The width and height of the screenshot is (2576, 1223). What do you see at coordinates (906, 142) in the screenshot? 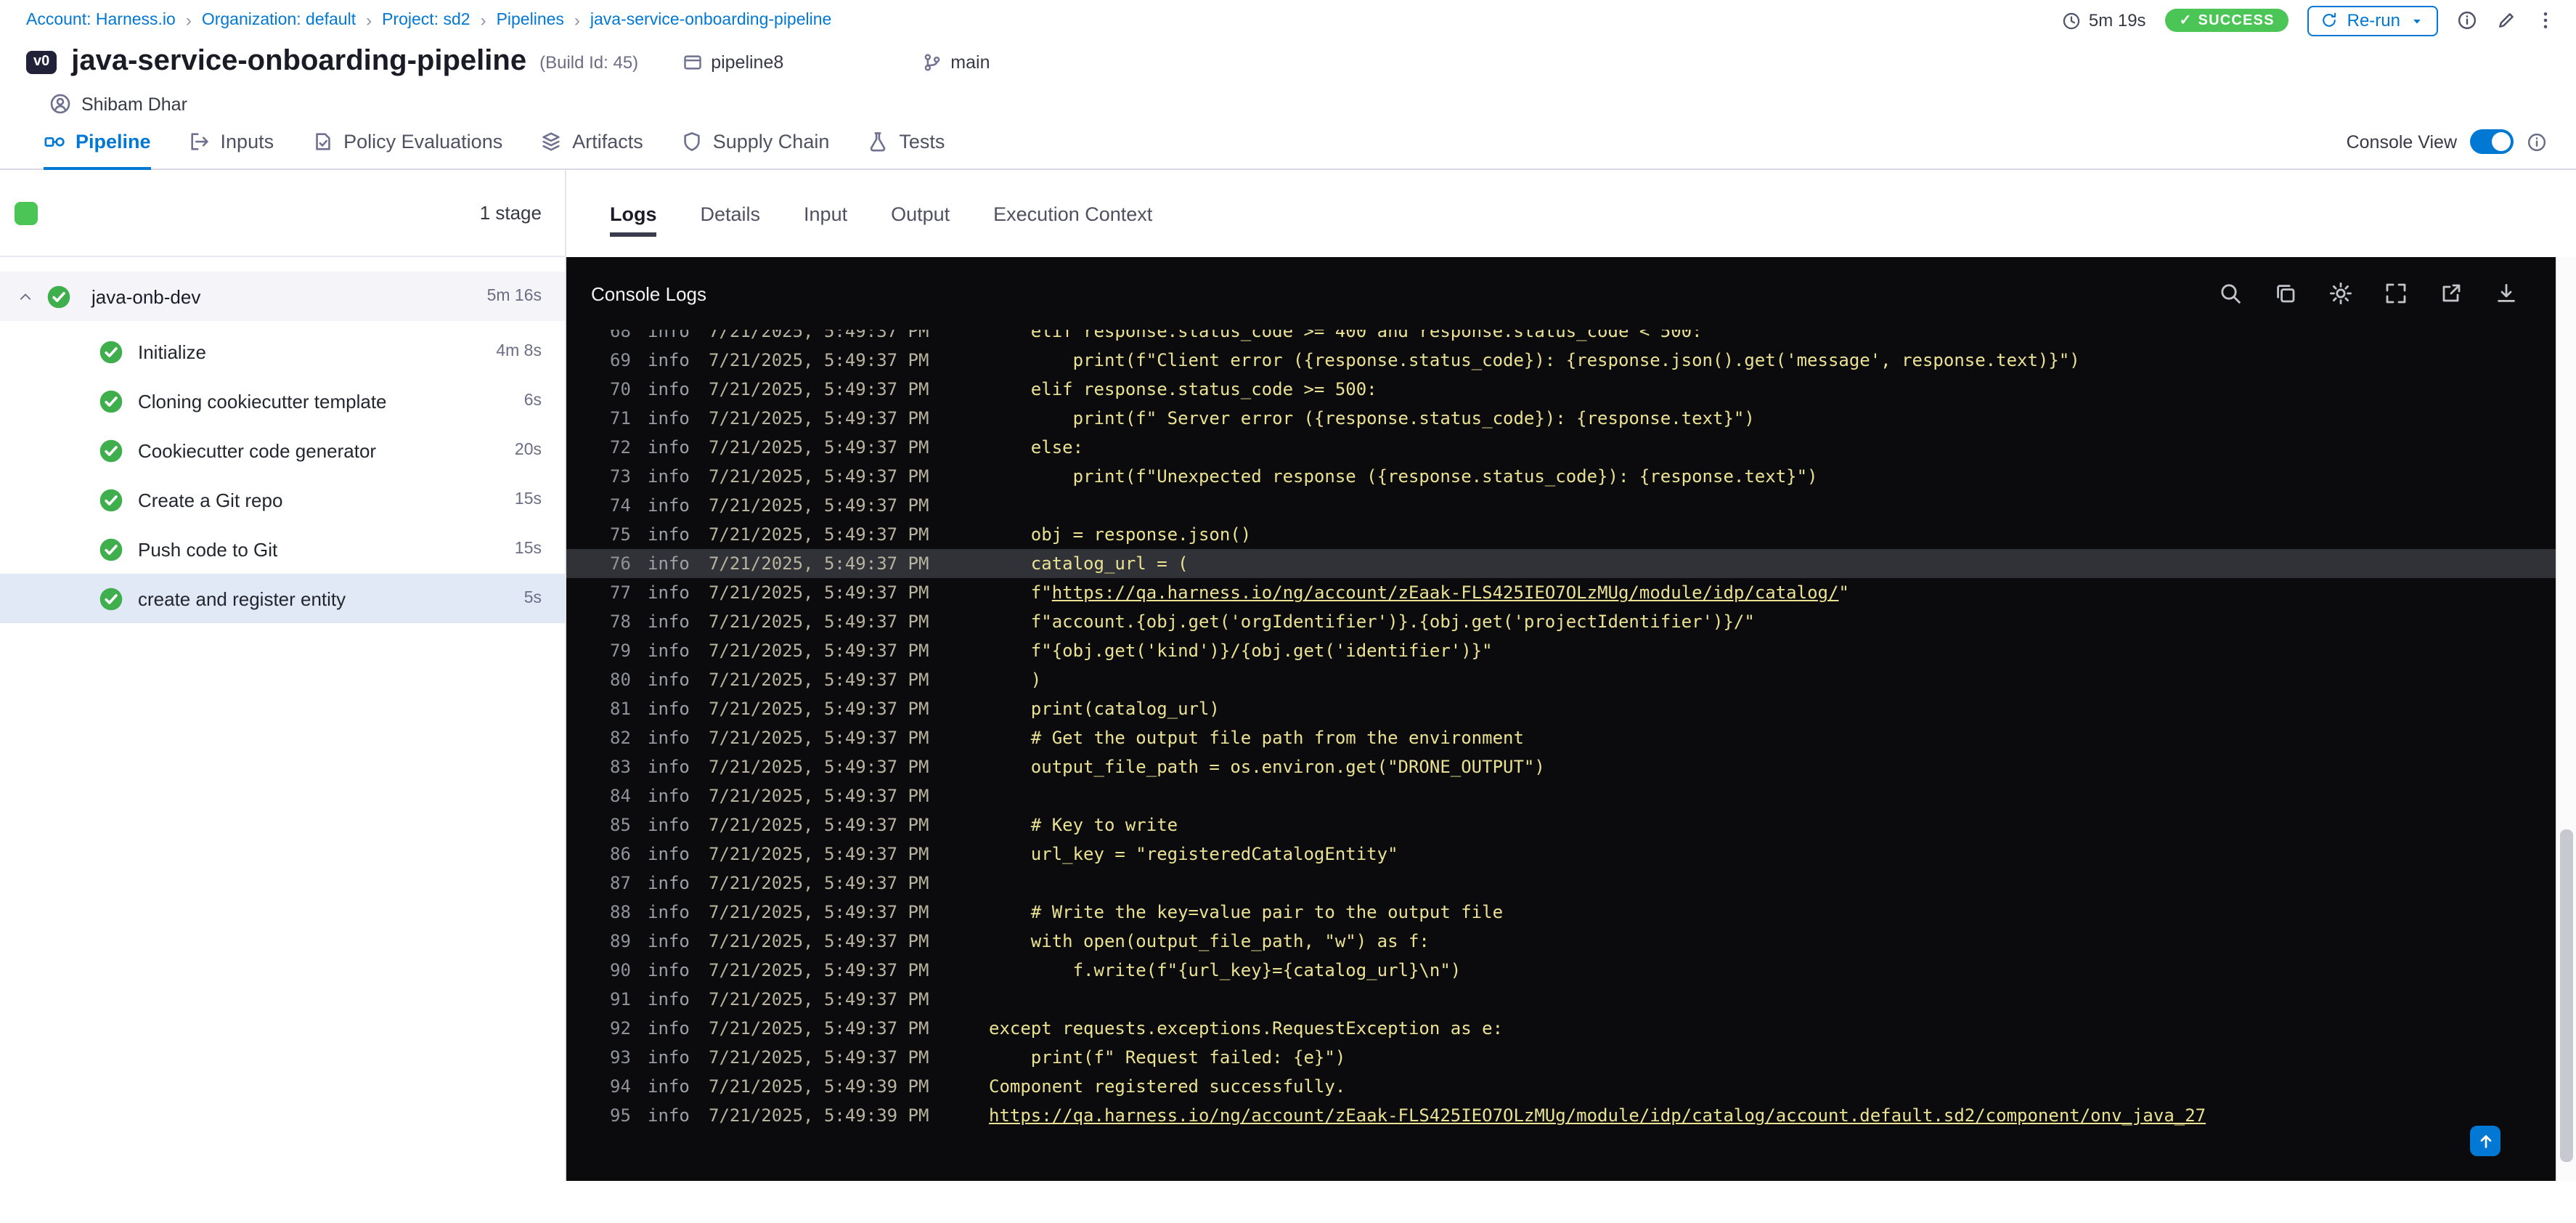
I see `tab-tests: Tests` at bounding box center [906, 142].